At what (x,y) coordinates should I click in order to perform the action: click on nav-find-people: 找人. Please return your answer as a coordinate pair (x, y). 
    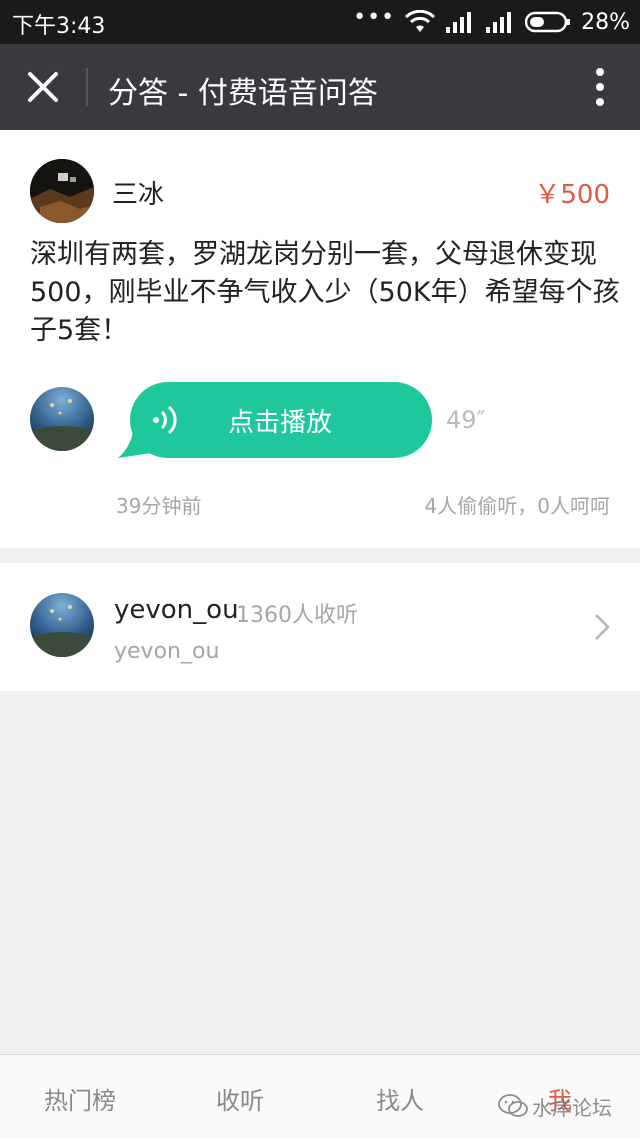
    Looking at the image, I should click on (400, 1098).